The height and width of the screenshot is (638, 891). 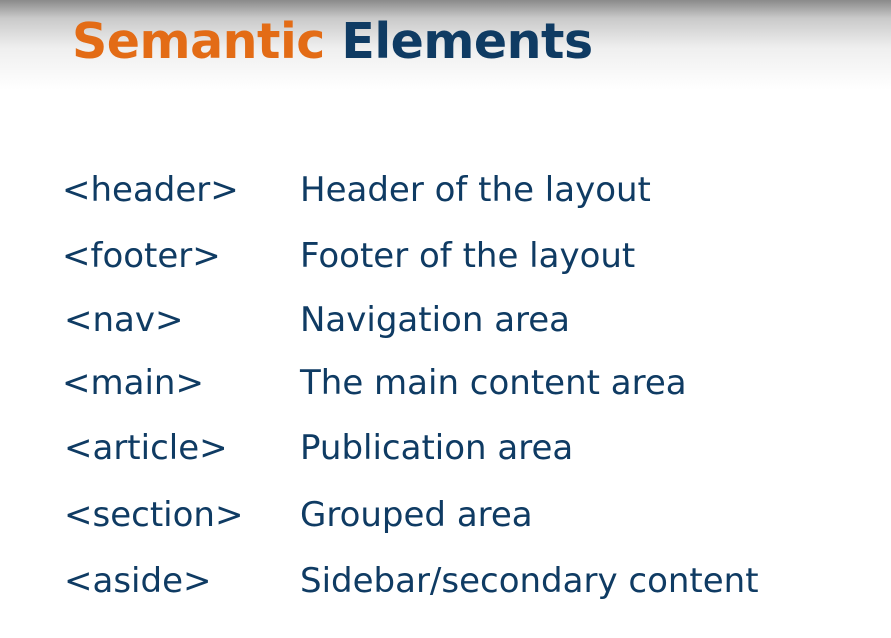 I want to click on element-row-nav: <nav> Navigation area, so click(x=445, y=320).